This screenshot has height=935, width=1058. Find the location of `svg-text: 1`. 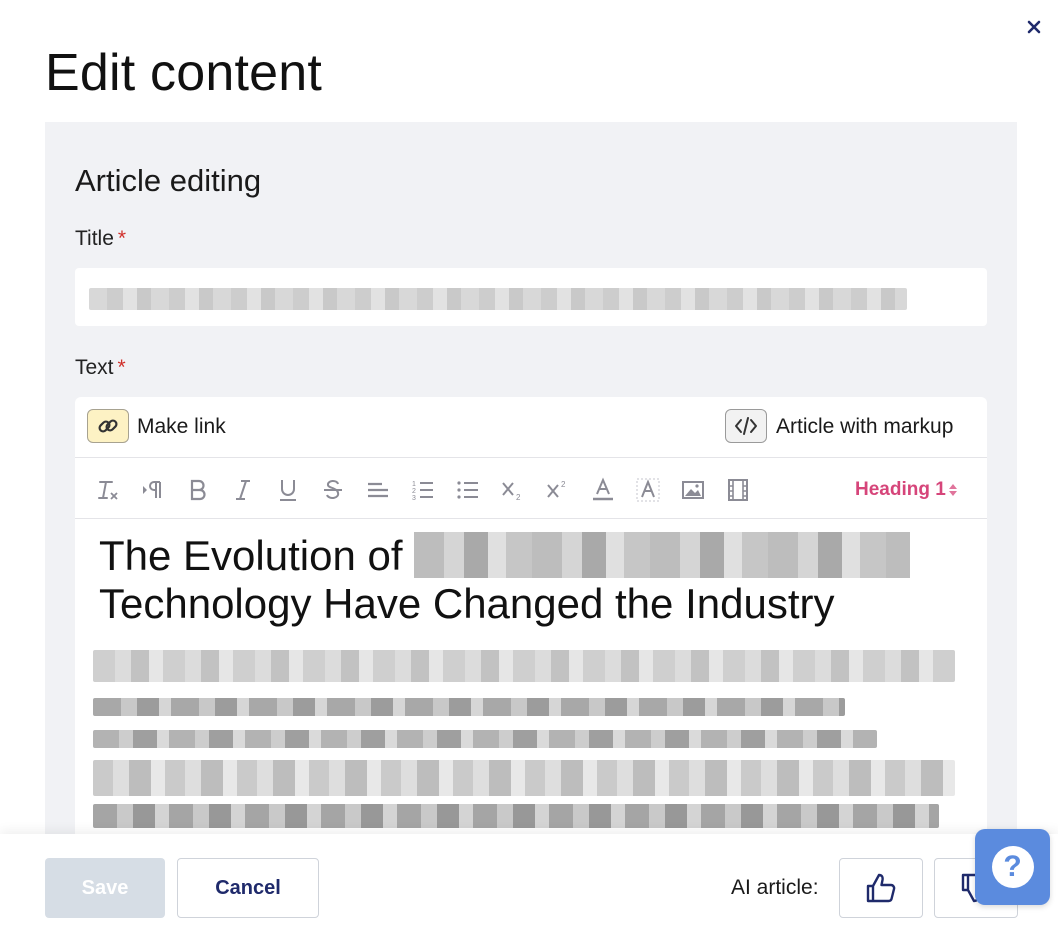

svg-text: 1 is located at coordinates (414, 484).